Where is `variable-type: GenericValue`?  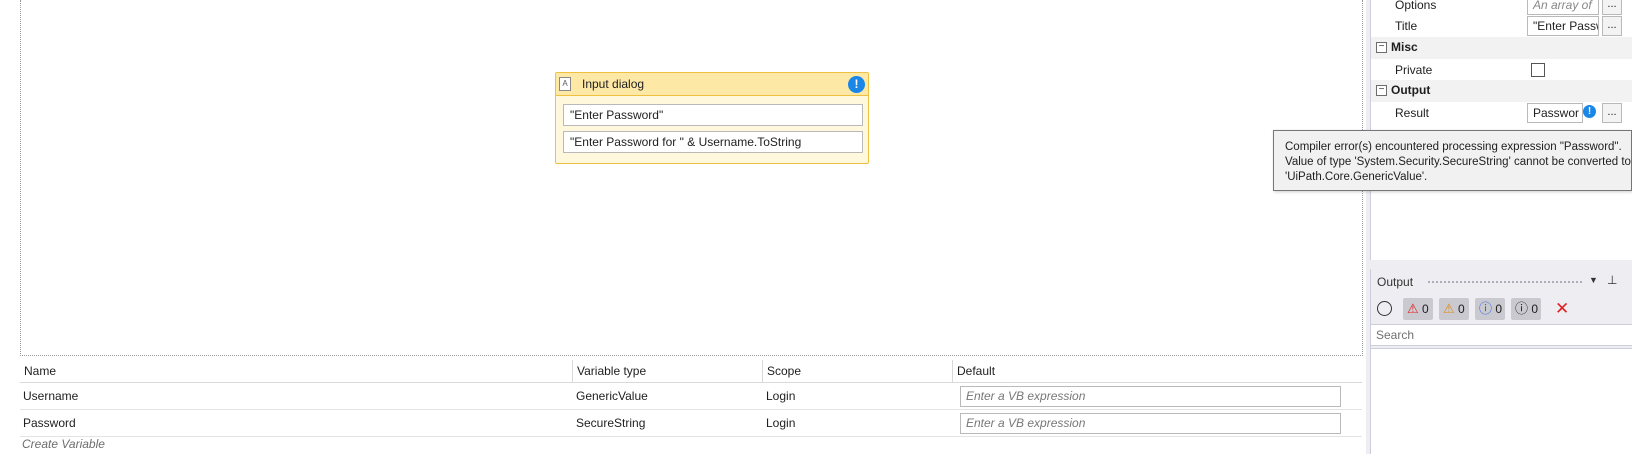
variable-type: GenericValue is located at coordinates (610, 396).